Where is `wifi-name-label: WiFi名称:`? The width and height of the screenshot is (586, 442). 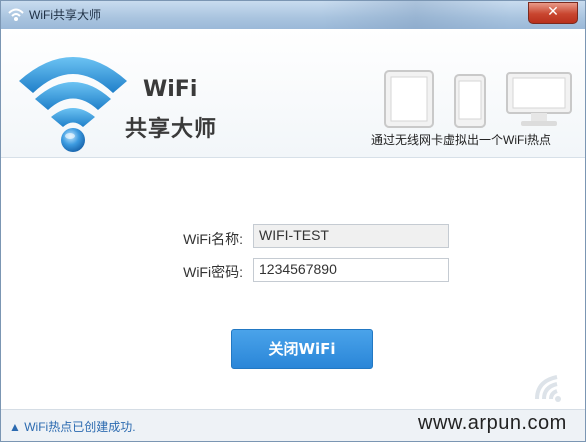
wifi-name-label: WiFi名称: is located at coordinates (213, 239).